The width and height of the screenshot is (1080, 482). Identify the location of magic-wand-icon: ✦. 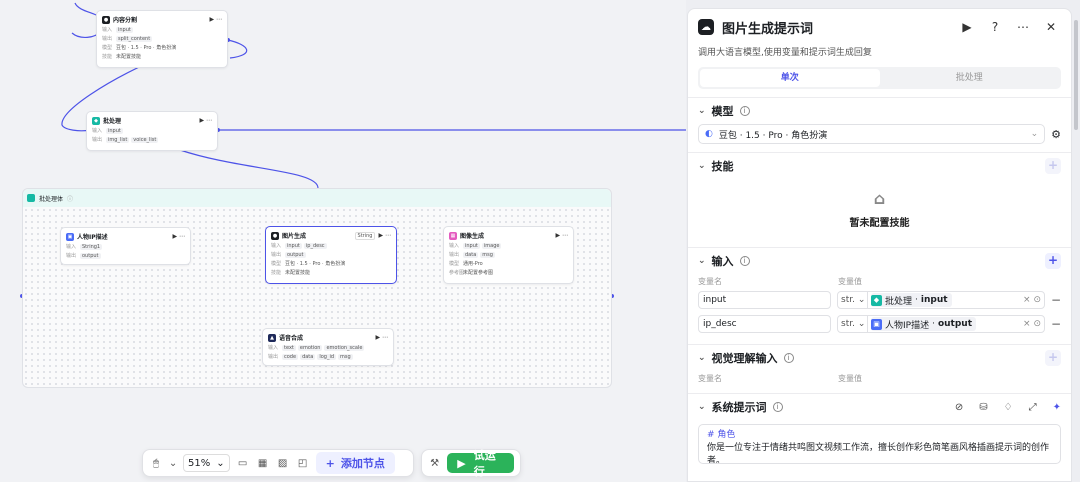
(1057, 407).